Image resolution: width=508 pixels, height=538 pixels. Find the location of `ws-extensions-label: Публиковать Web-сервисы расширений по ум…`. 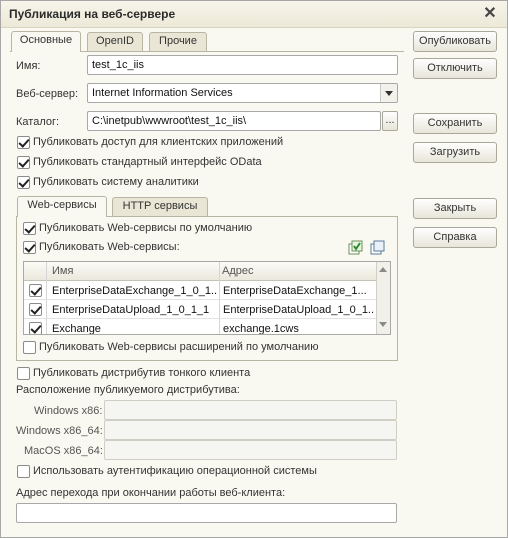

ws-extensions-label: Публиковать Web-сервисы расширений по ум… is located at coordinates (179, 347).